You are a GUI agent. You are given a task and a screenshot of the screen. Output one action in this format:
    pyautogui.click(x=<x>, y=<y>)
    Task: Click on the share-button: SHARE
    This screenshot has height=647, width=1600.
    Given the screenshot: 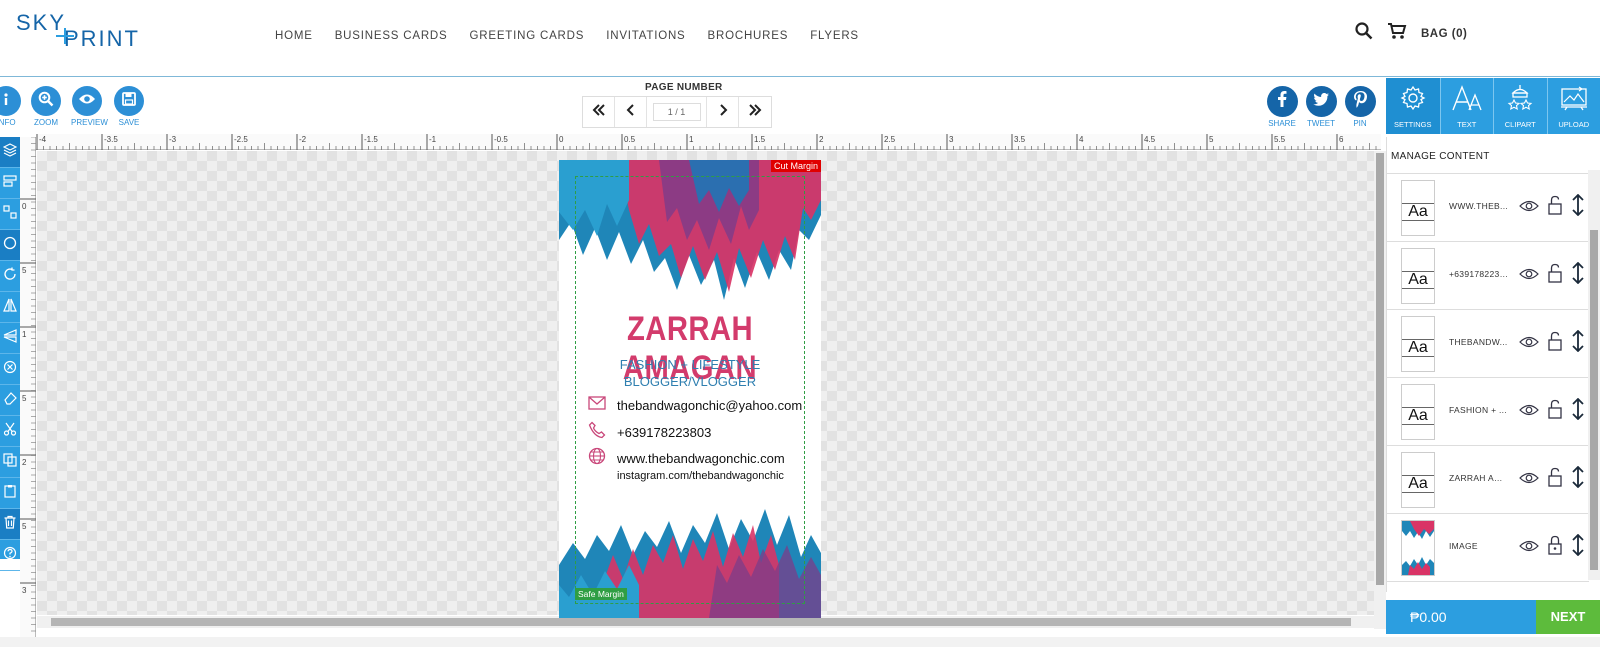 What is the action you would take?
    pyautogui.click(x=1282, y=107)
    